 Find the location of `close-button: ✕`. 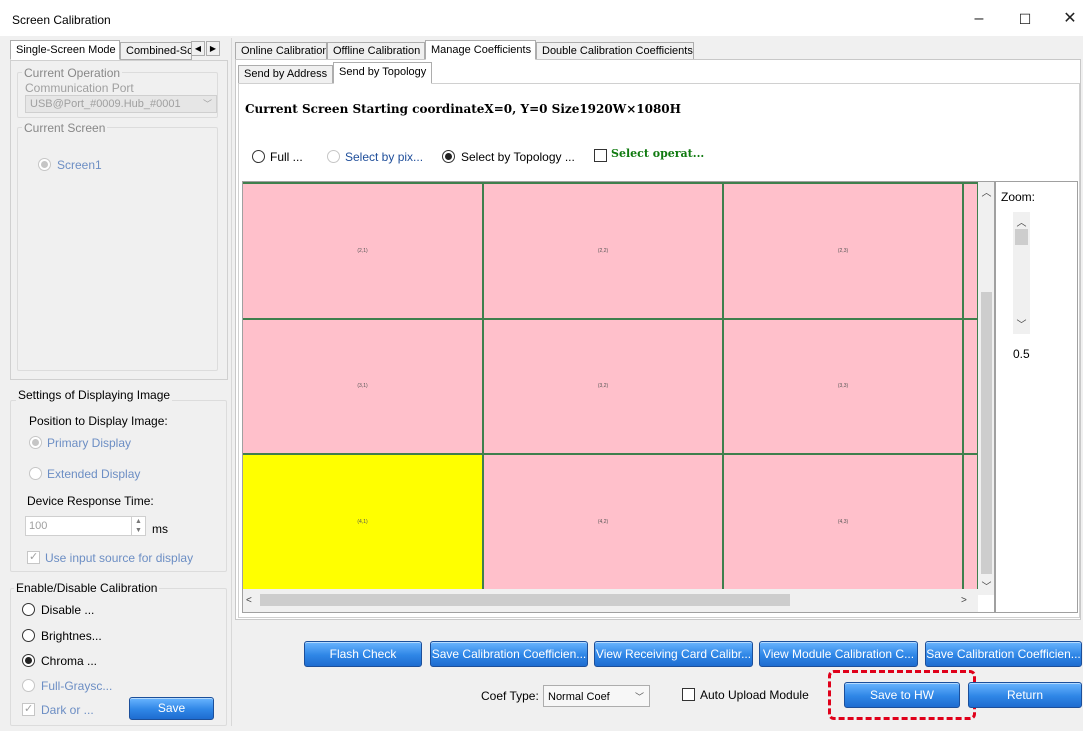

close-button: ✕ is located at coordinates (1069, 19).